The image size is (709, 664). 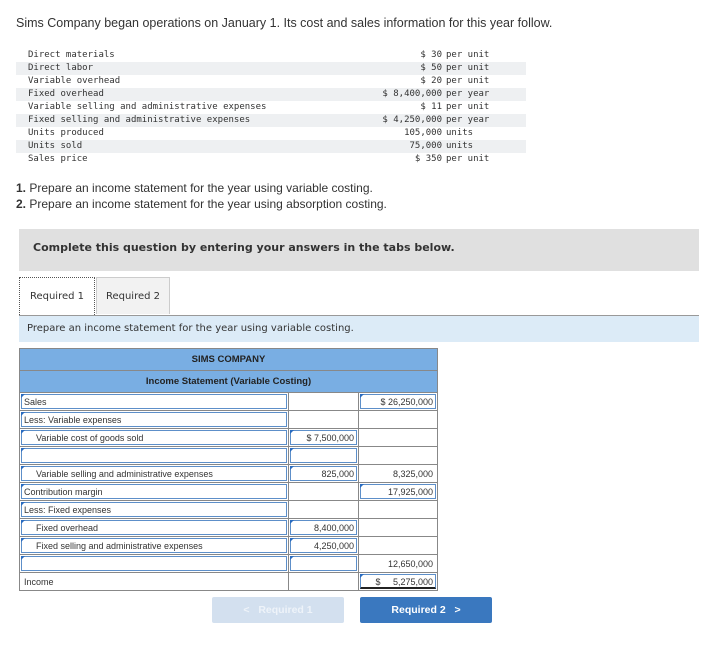 What do you see at coordinates (412, 474) in the screenshot?
I see `subtotal-value: 8,325,000` at bounding box center [412, 474].